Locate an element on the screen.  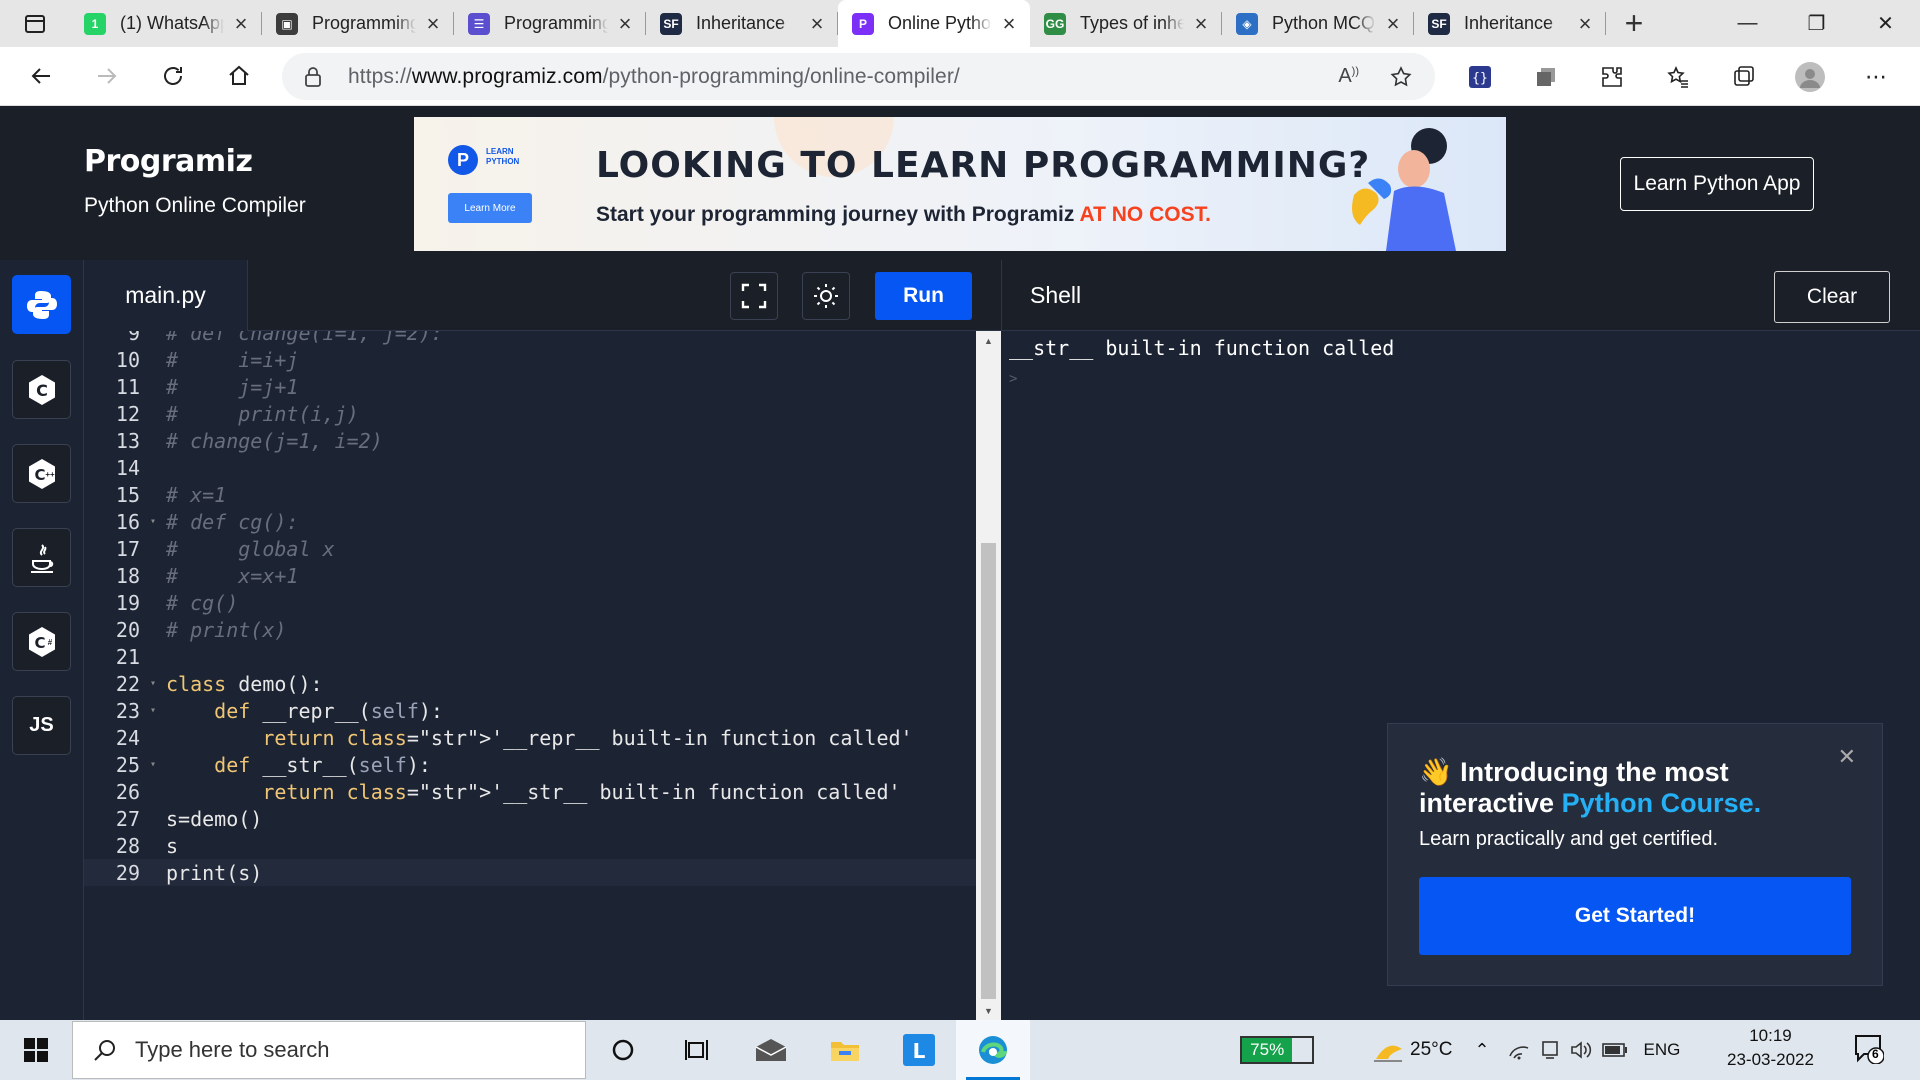
forward-button is located at coordinates (107, 76).